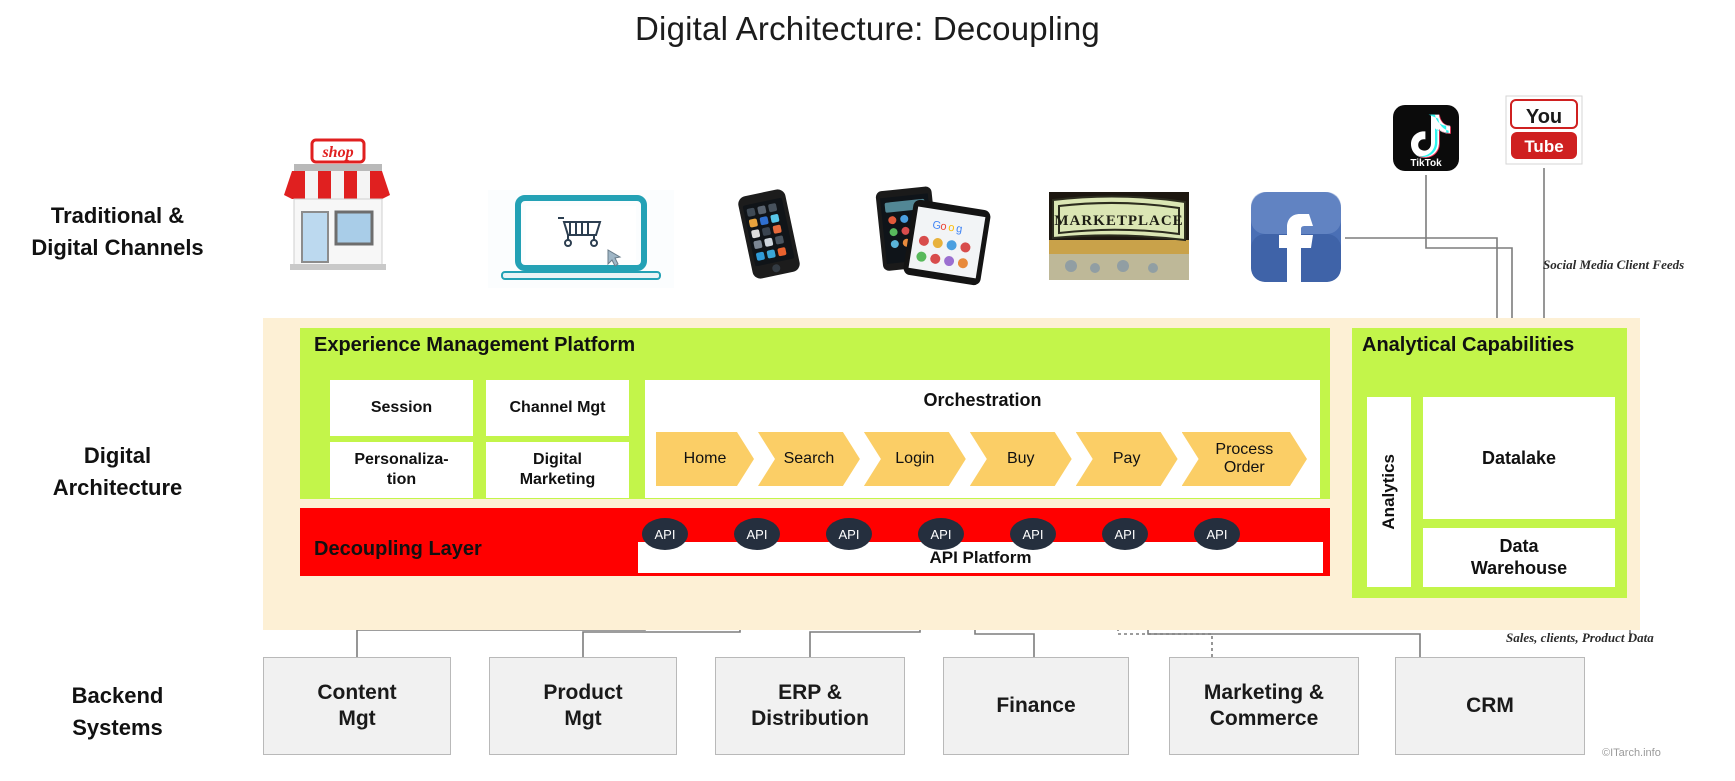 The image size is (1735, 781). I want to click on backend-system-label: Marketing & Commerce, so click(1264, 705).